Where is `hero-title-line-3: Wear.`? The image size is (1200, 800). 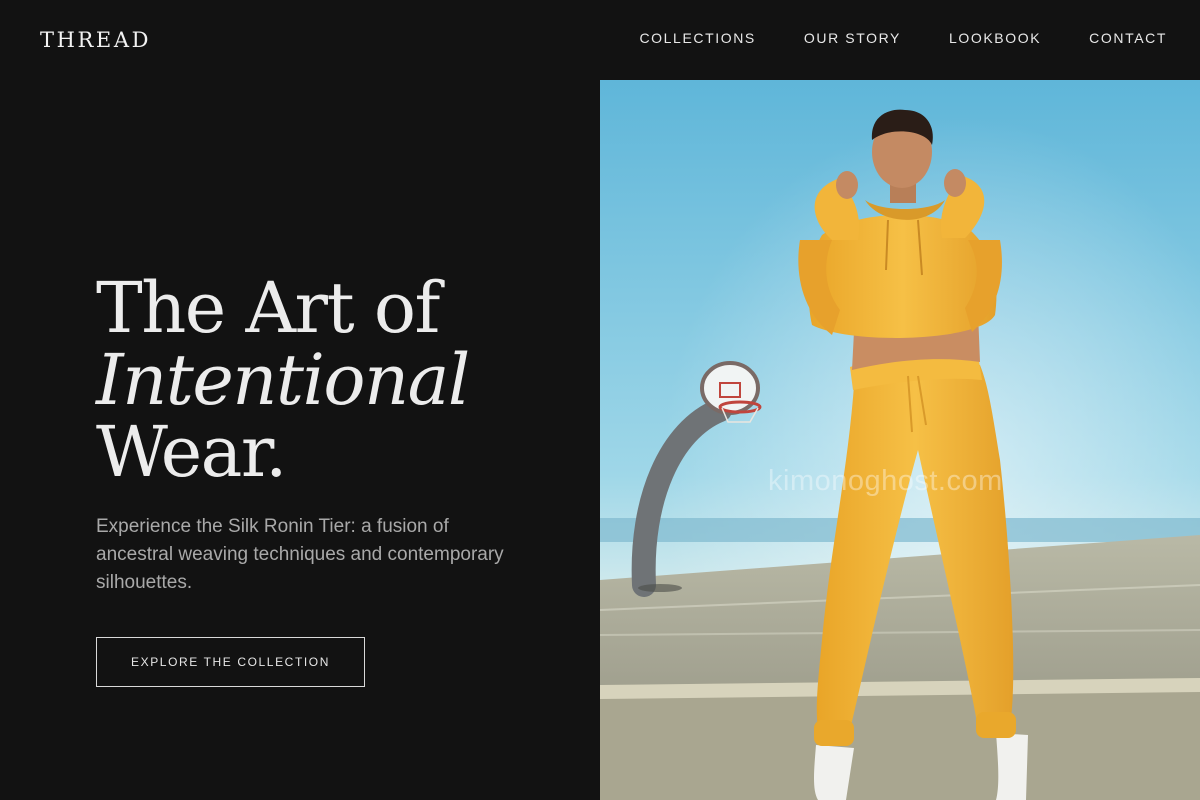
hero-title-line-3: Wear. is located at coordinates (191, 452).